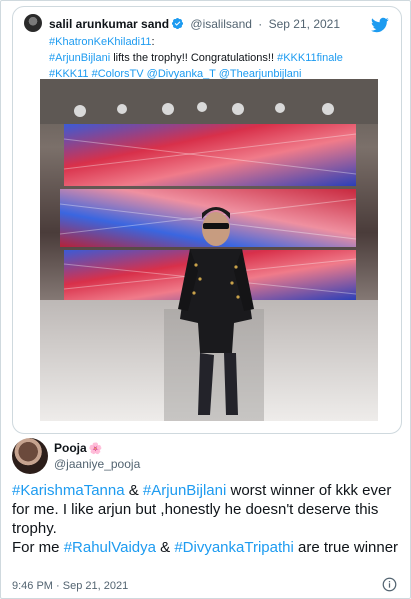 The height and width of the screenshot is (599, 411). What do you see at coordinates (304, 24) in the screenshot?
I see `quoted-date: Sep 21, 2021` at bounding box center [304, 24].